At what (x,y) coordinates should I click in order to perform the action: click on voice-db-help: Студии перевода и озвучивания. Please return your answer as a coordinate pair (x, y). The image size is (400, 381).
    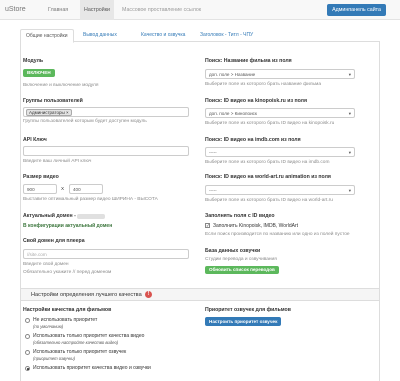
    Looking at the image, I should click on (241, 259).